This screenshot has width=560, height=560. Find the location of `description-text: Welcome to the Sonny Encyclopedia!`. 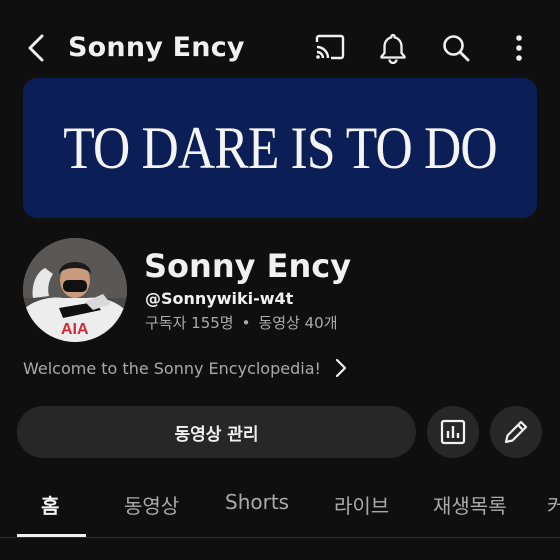

description-text: Welcome to the Sonny Encyclopedia! is located at coordinates (172, 368).